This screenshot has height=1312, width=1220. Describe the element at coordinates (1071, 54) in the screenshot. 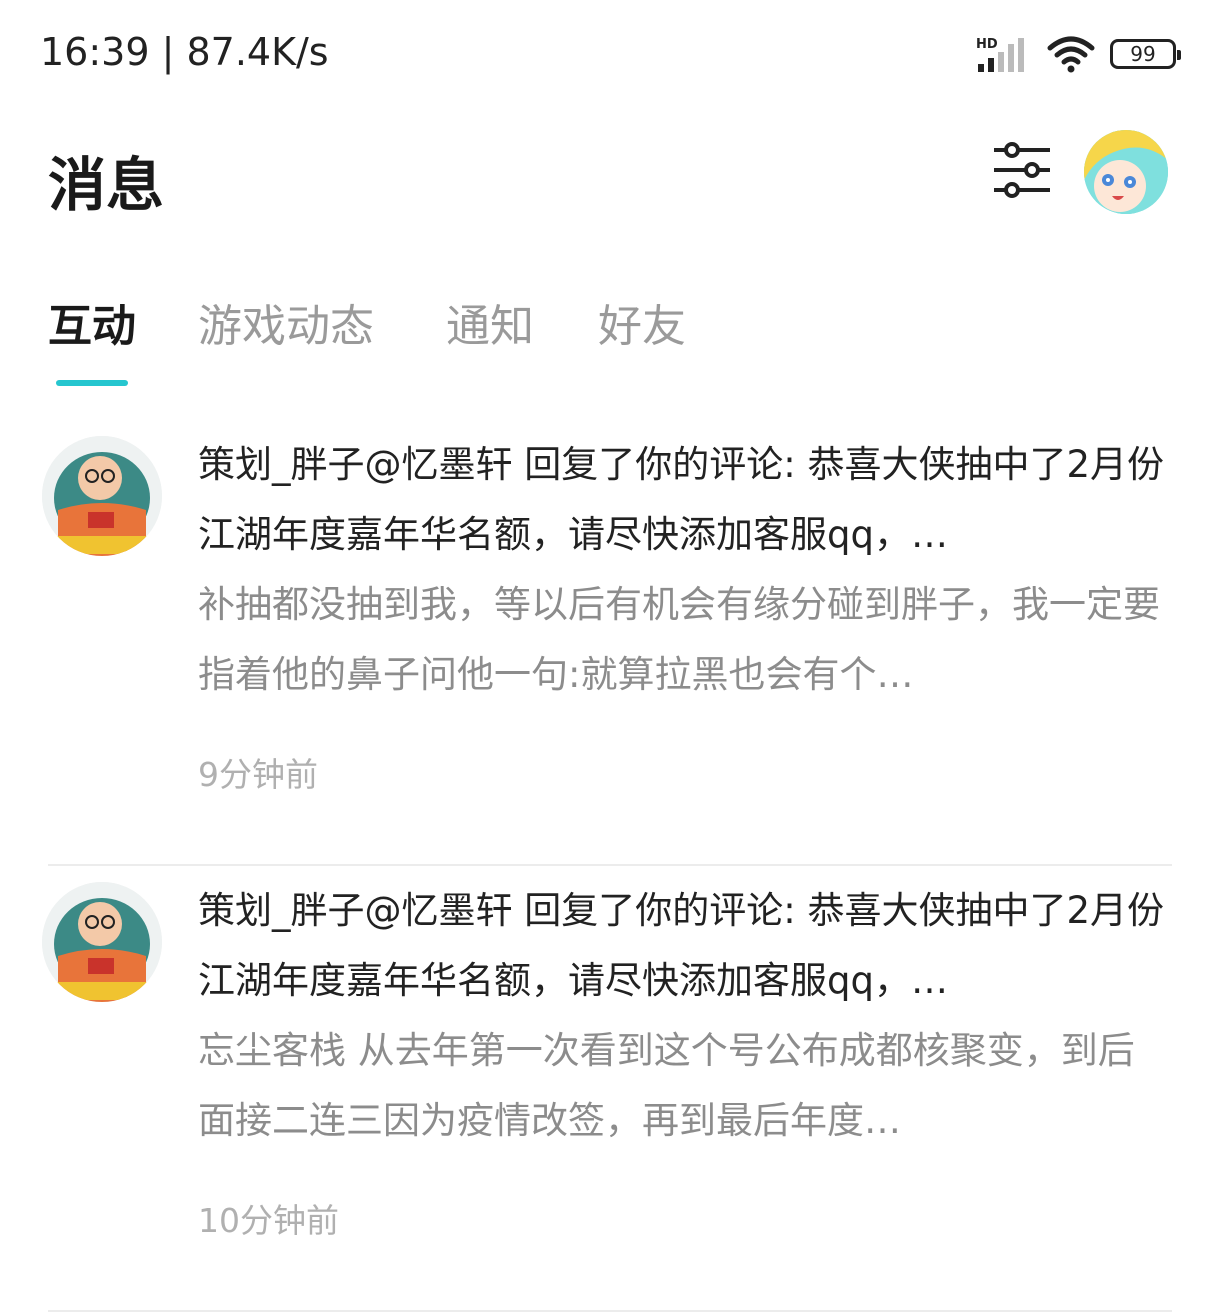

I see `wifi-icon` at that location.